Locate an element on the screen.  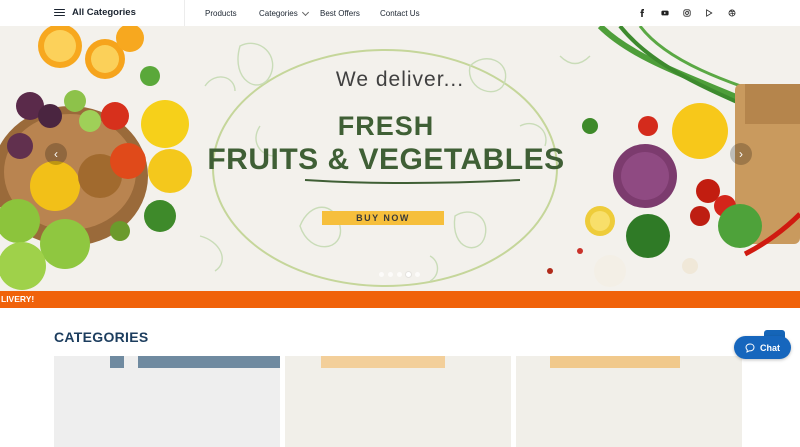
chat-bubble-icon is located at coordinates (750, 347).